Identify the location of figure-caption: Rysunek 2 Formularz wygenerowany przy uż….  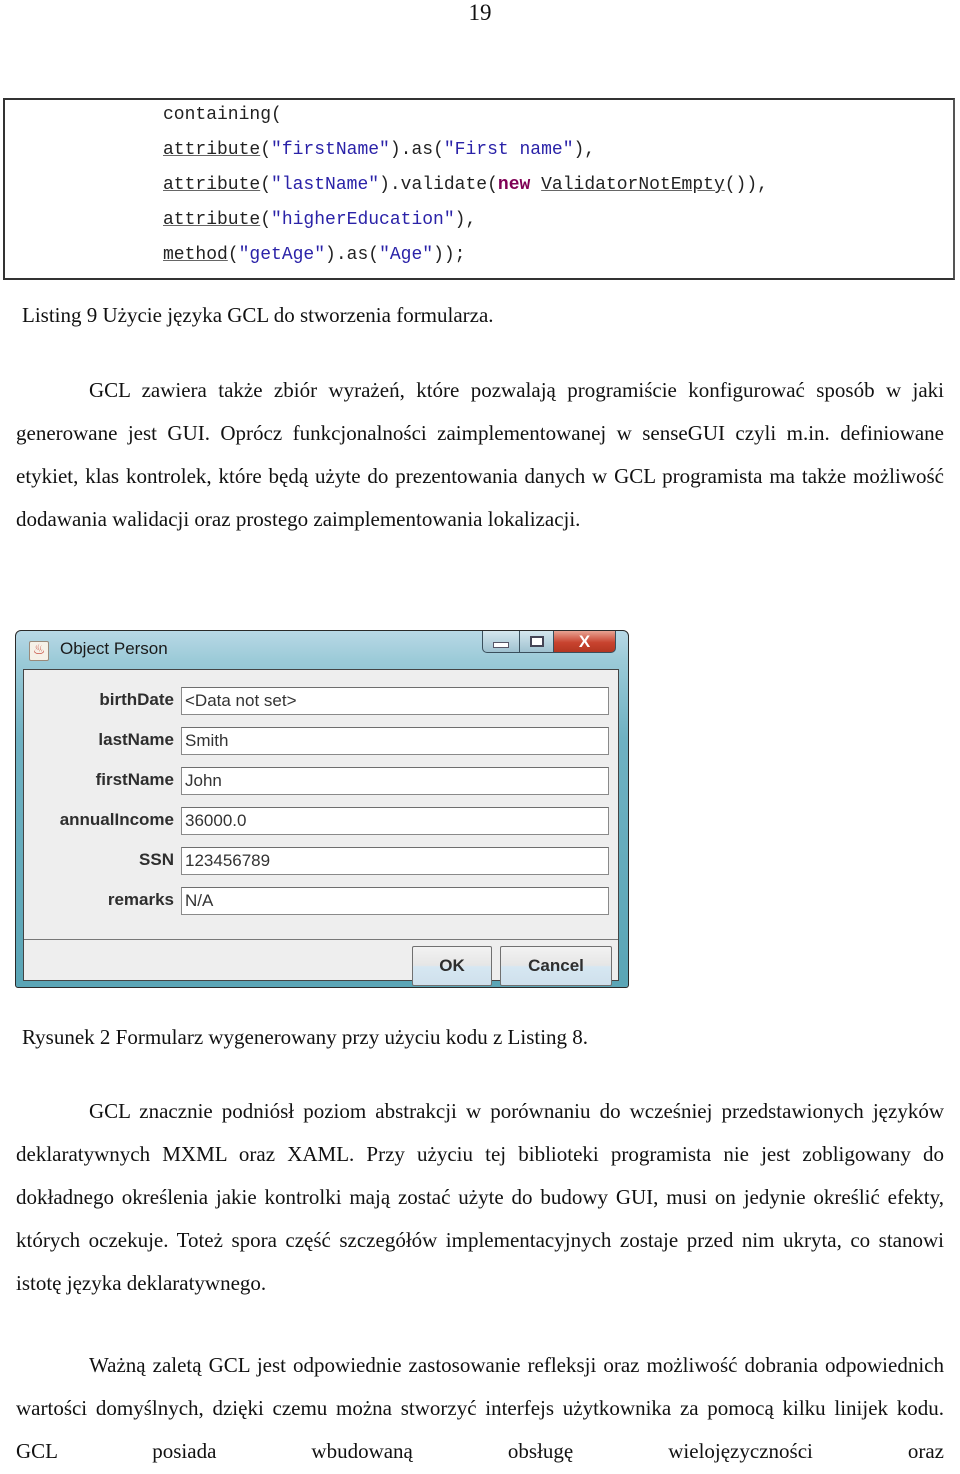
(305, 1037).